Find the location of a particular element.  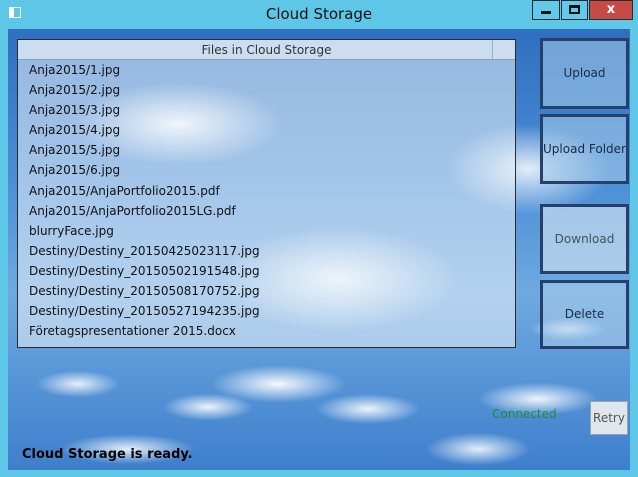

file-list-item: Anja2015/3.jpg is located at coordinates (266, 110).